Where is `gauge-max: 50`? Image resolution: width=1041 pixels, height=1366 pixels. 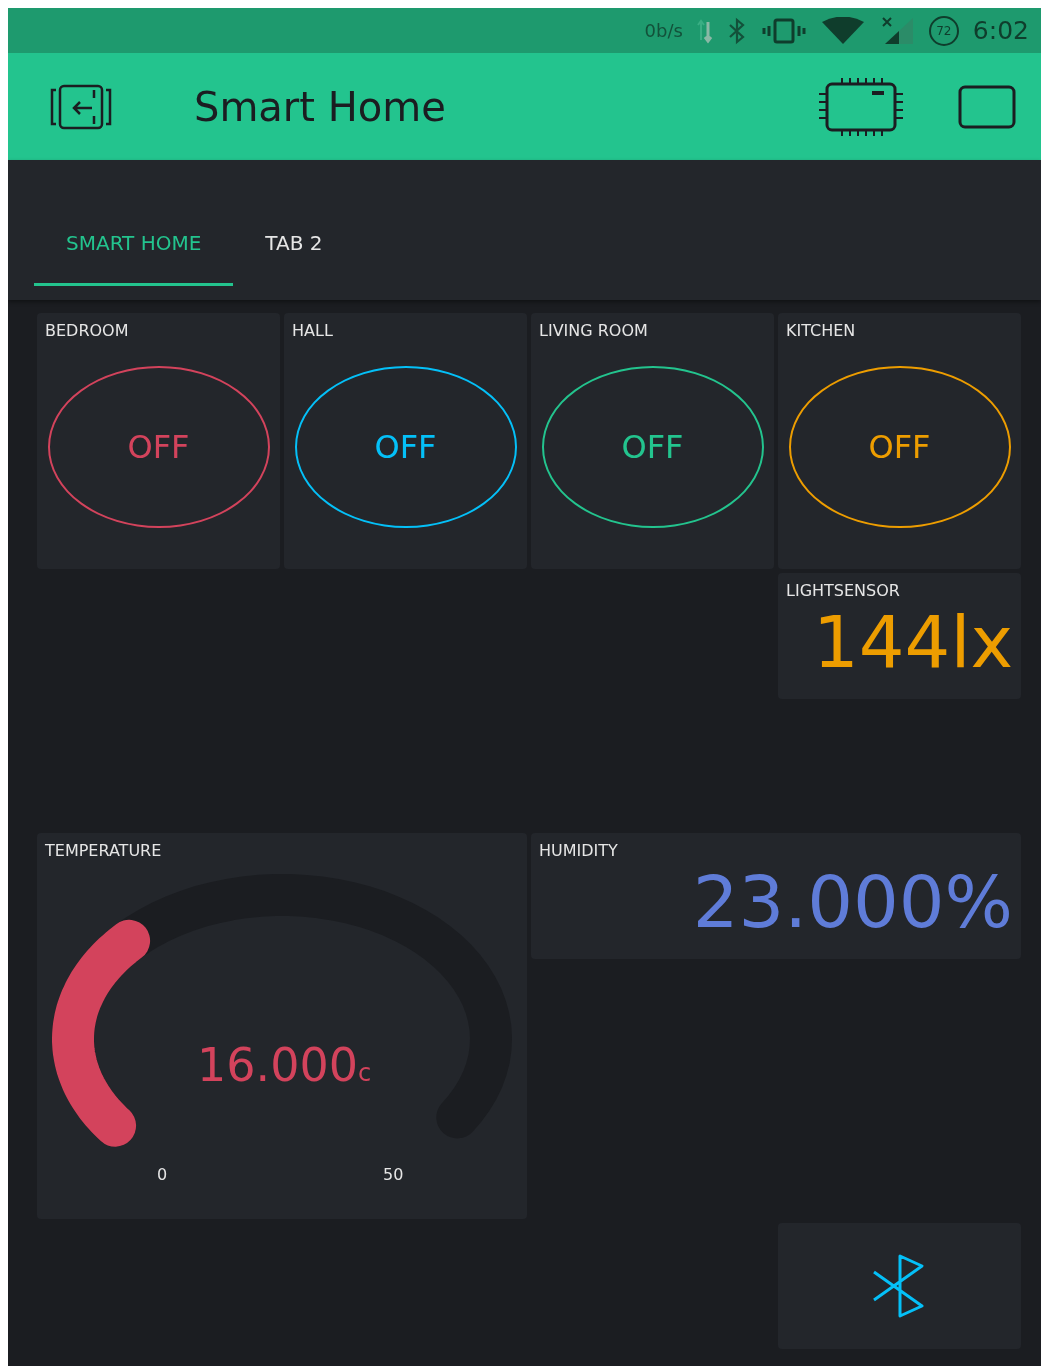 gauge-max: 50 is located at coordinates (393, 1174).